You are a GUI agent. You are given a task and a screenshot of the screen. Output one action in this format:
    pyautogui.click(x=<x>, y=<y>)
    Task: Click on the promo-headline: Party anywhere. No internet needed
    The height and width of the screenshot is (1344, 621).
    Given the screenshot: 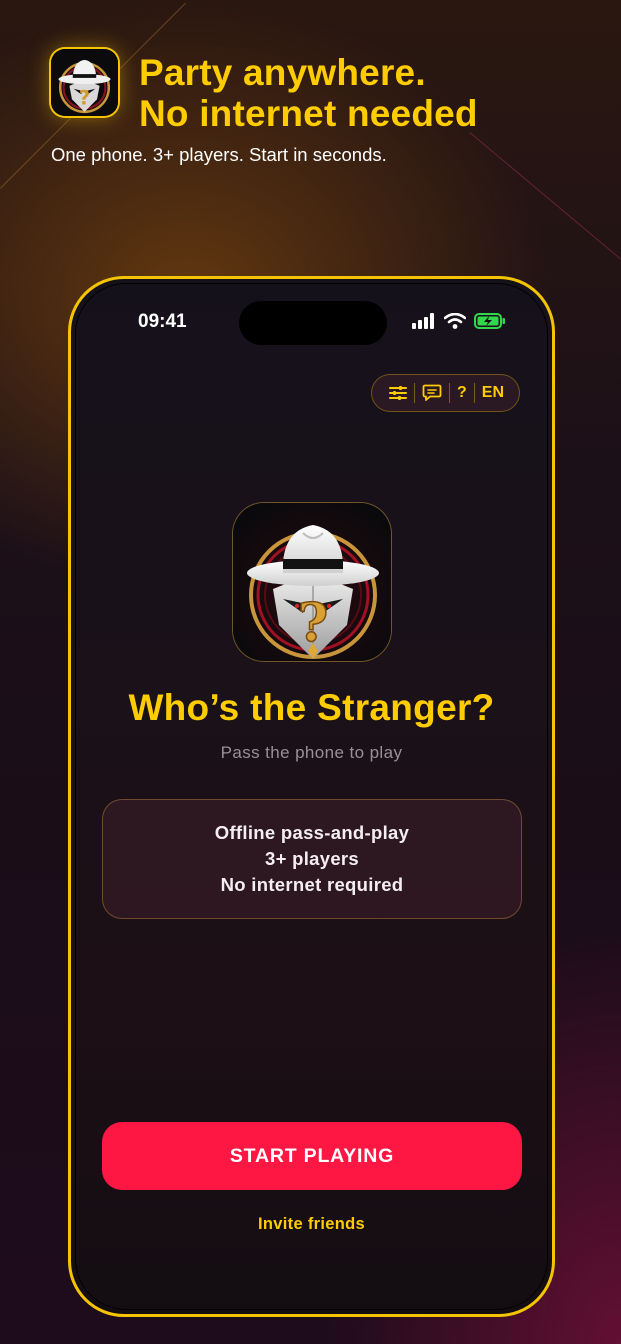 What is the action you would take?
    pyautogui.click(x=308, y=93)
    